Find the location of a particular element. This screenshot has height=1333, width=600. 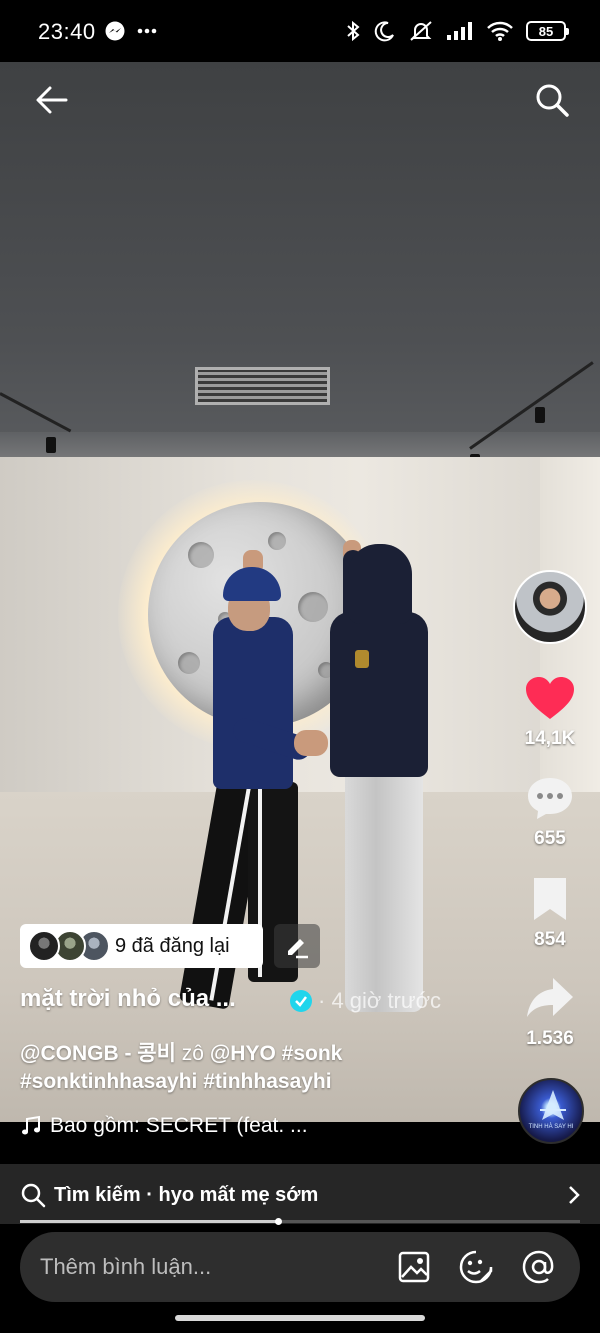

heart-icon is located at coordinates (550, 698).